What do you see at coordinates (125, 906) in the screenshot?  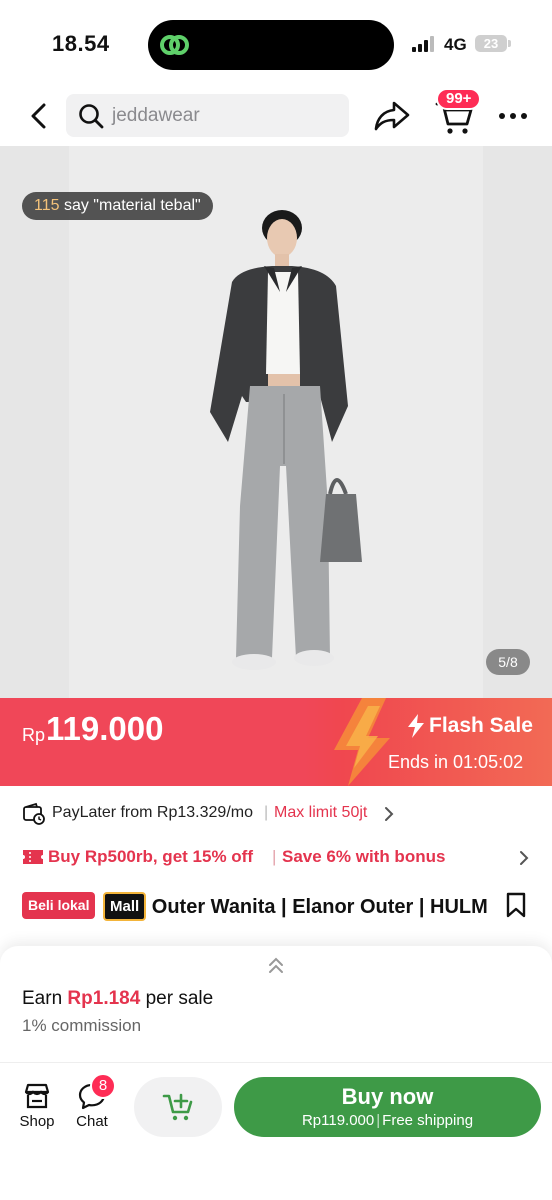 I see `badge-mall: Mall` at bounding box center [125, 906].